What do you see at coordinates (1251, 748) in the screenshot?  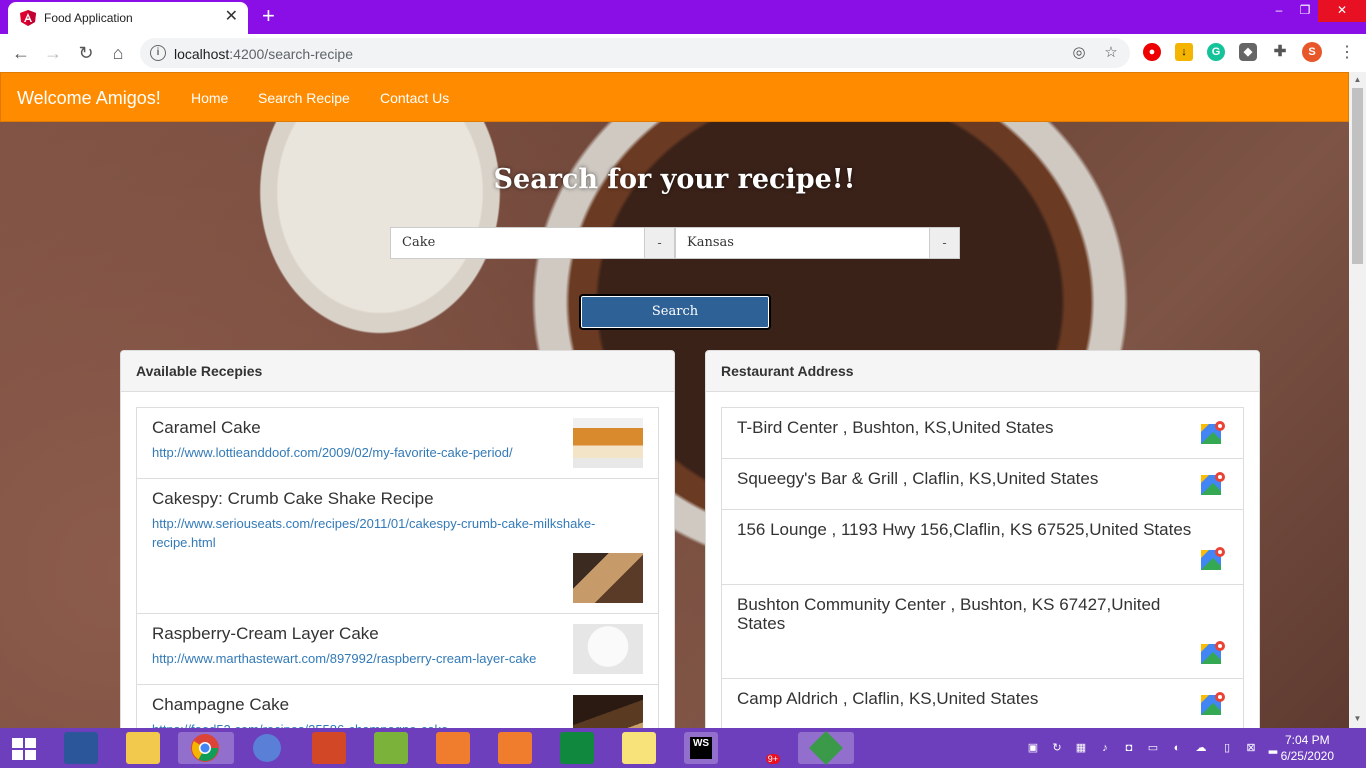 I see `network-warning-icon: ⊠` at bounding box center [1251, 748].